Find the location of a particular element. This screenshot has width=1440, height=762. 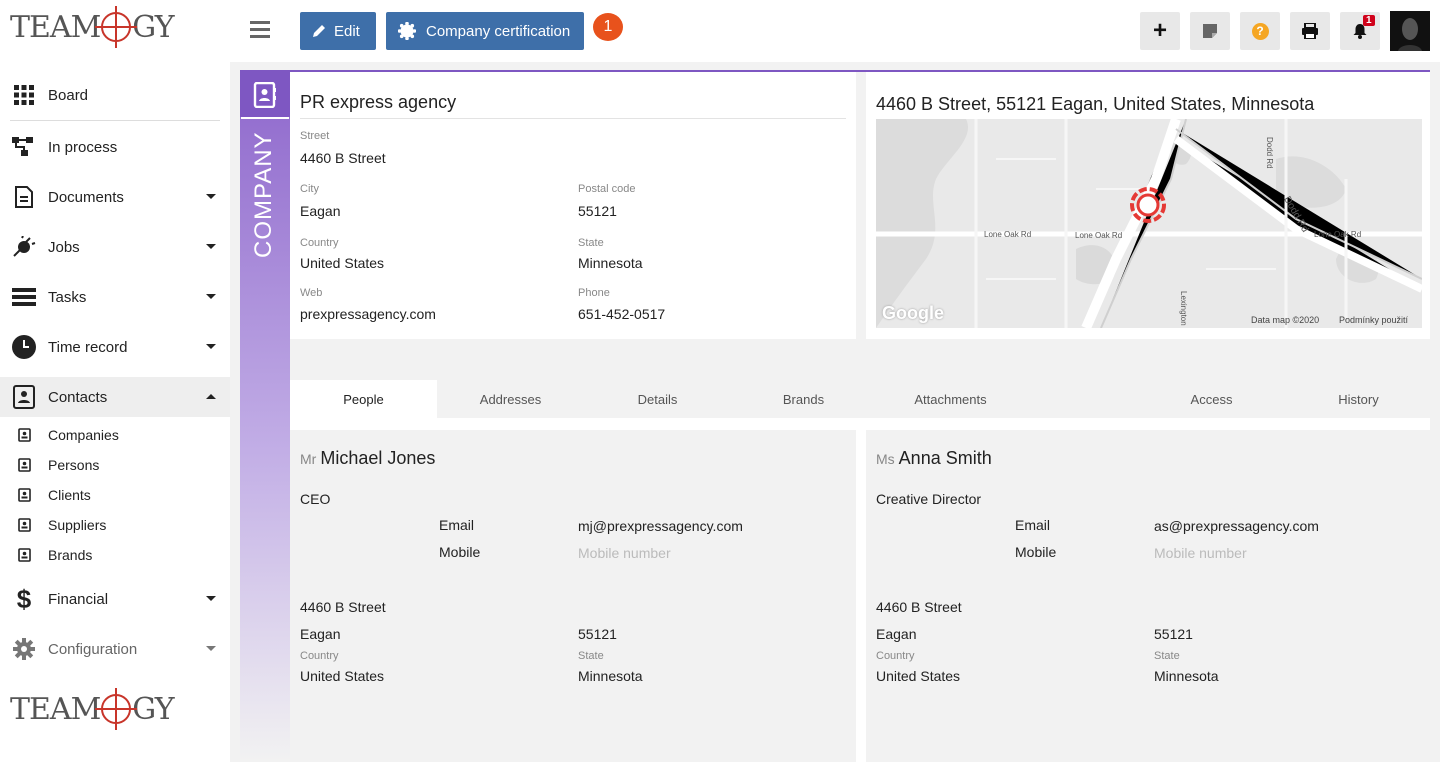

postal-code-label: Postal code is located at coordinates (607, 189).